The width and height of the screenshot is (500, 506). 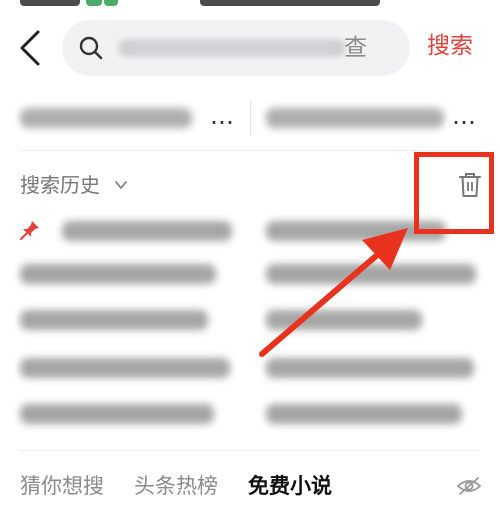 I want to click on search-icon, so click(x=91, y=48).